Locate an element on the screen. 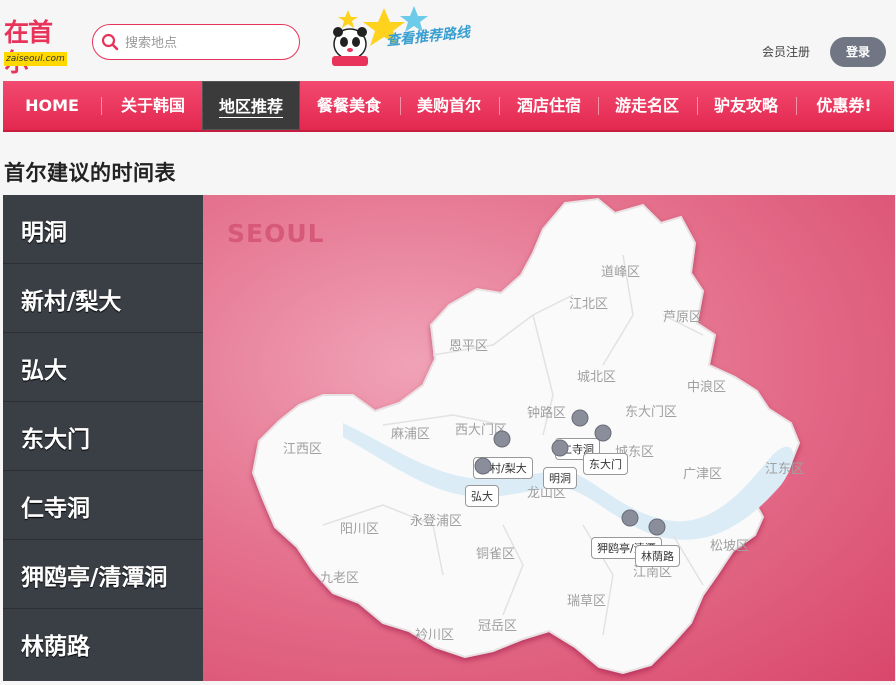 Image resolution: width=896 pixels, height=685 pixels. district-label: 铜雀区 is located at coordinates (496, 554).